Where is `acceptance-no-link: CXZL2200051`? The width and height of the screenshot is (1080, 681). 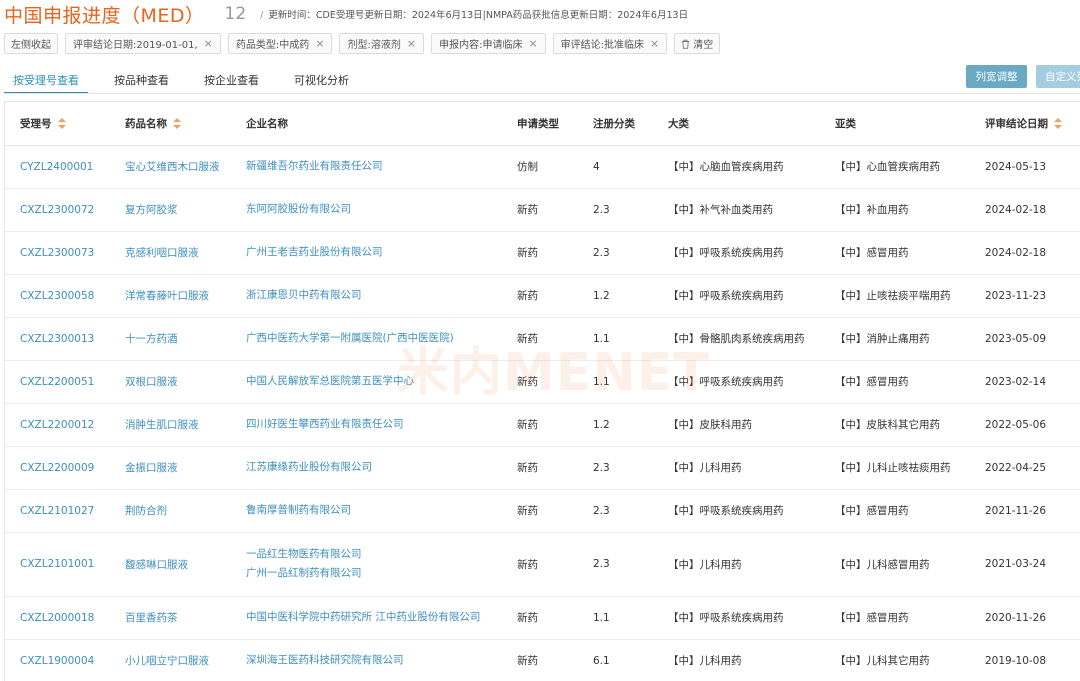
acceptance-no-link: CXZL2200051 is located at coordinates (57, 382).